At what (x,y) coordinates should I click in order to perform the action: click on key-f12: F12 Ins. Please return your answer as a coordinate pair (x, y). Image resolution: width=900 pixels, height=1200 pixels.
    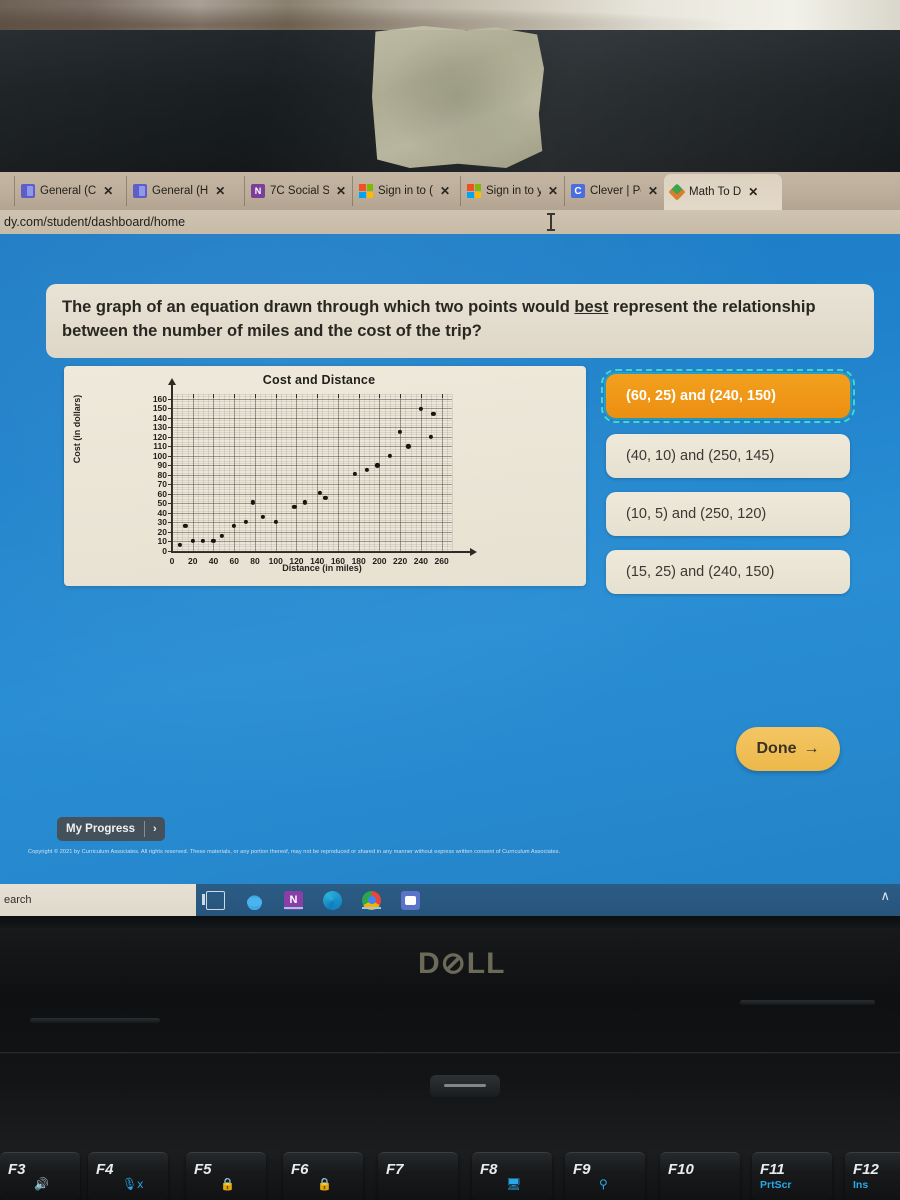
    Looking at the image, I should click on (872, 1176).